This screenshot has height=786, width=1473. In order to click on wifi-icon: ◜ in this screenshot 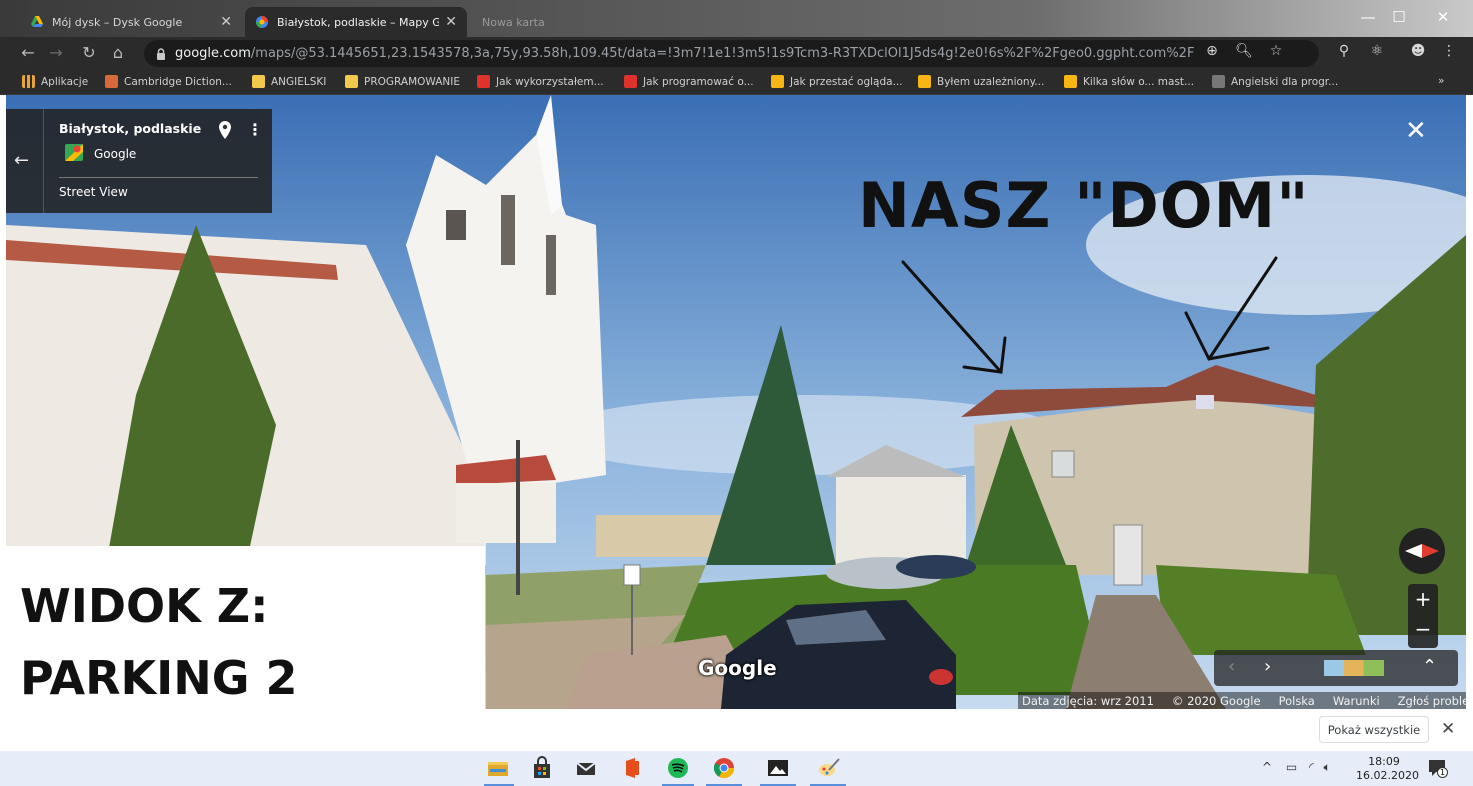, I will do `click(1311, 767)`.